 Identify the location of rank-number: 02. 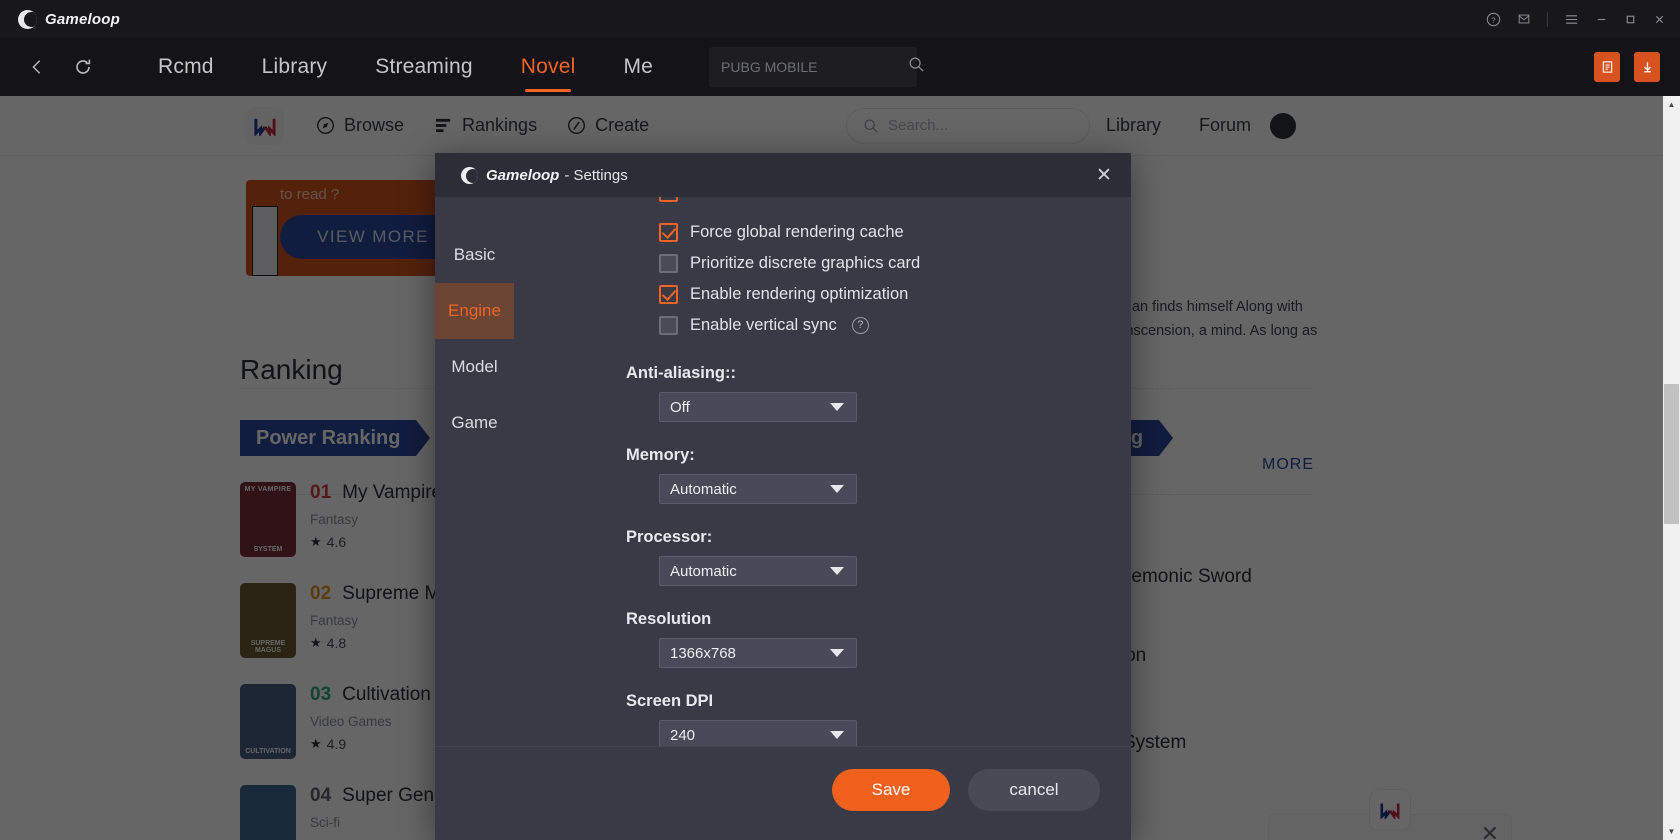
(321, 593).